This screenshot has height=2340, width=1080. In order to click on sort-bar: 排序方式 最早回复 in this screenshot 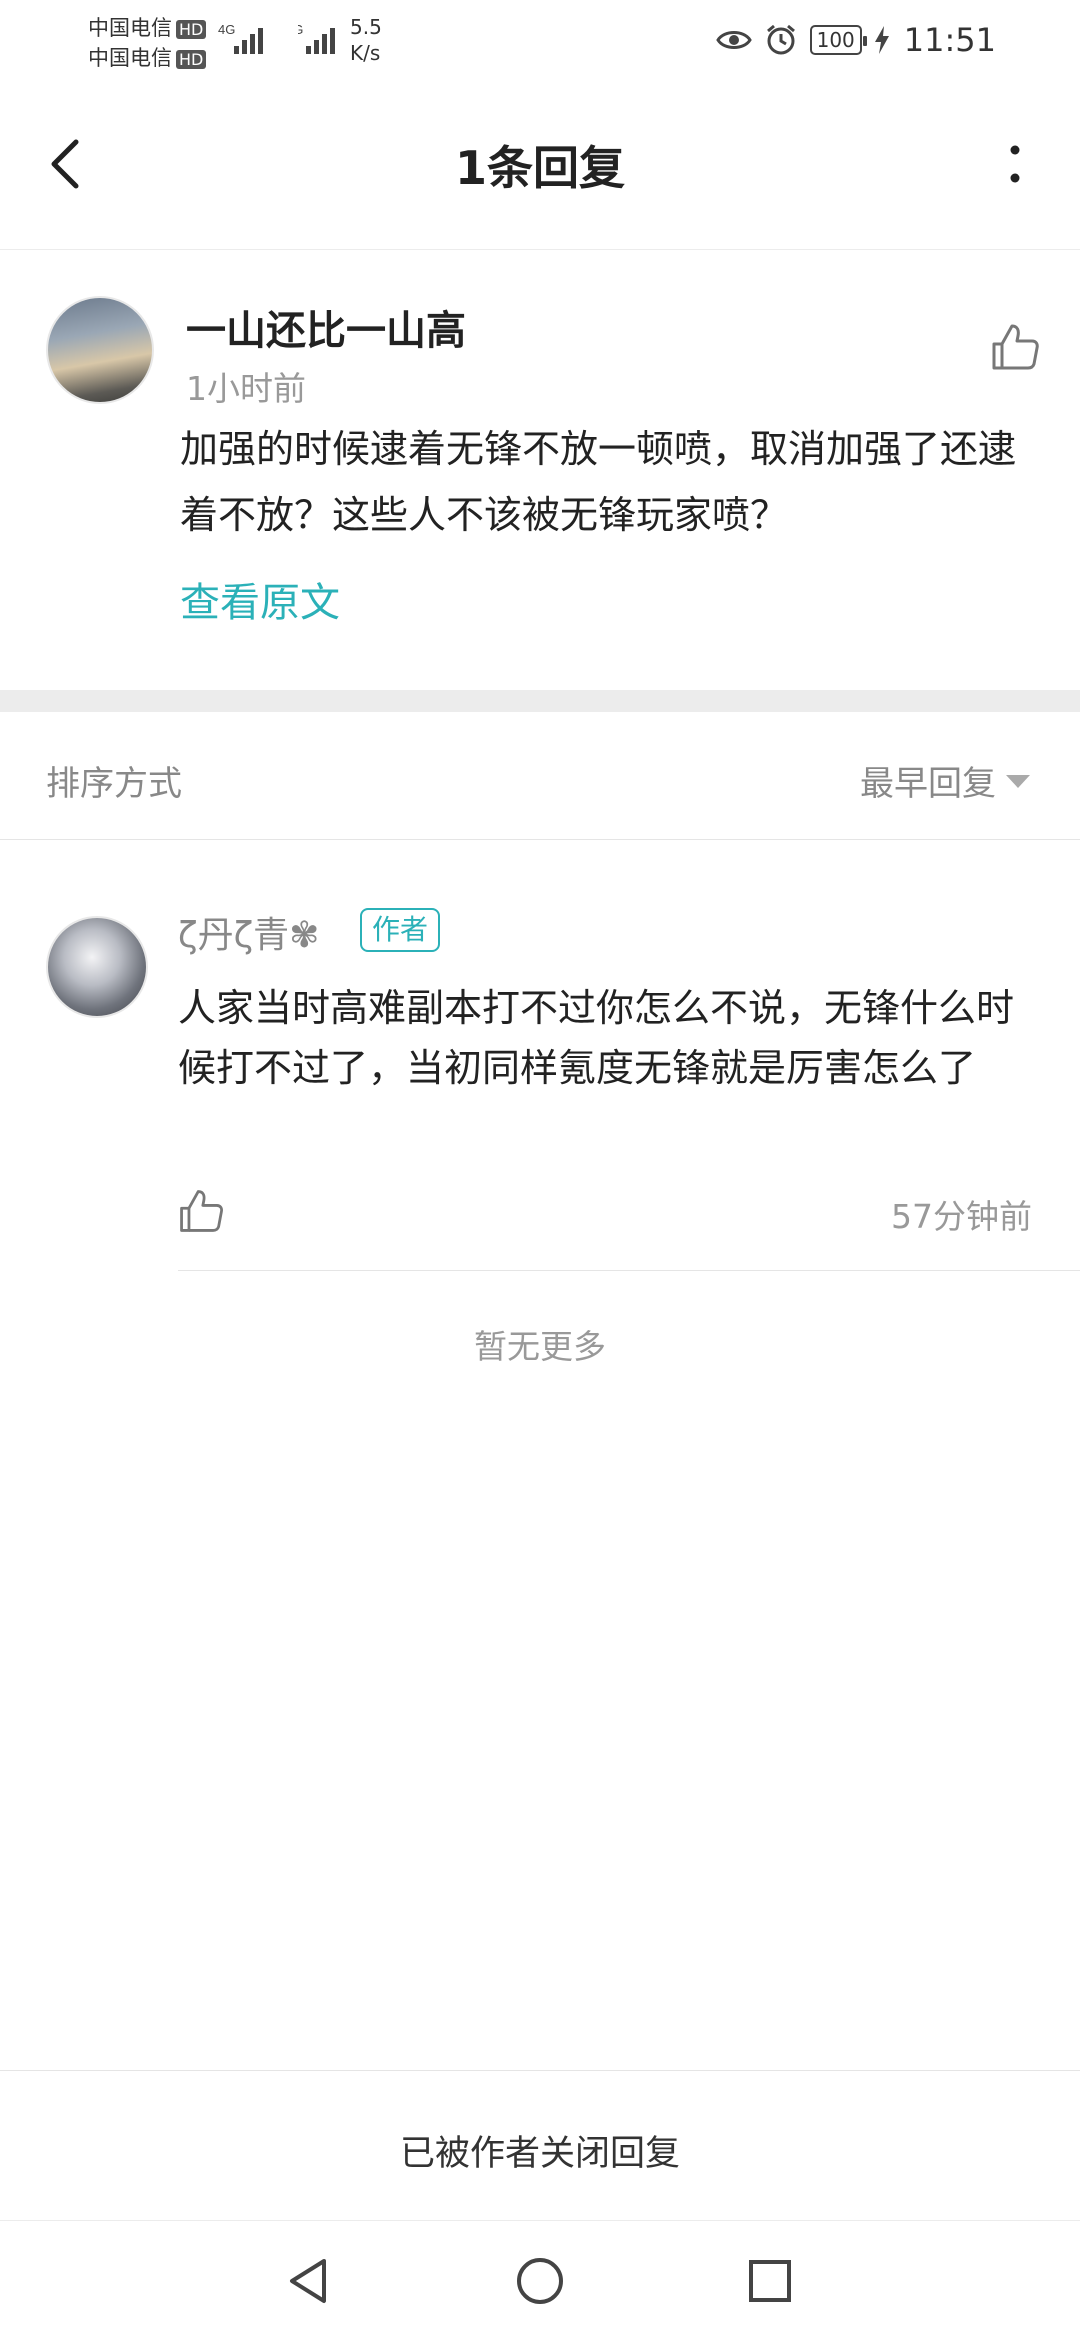, I will do `click(540, 776)`.